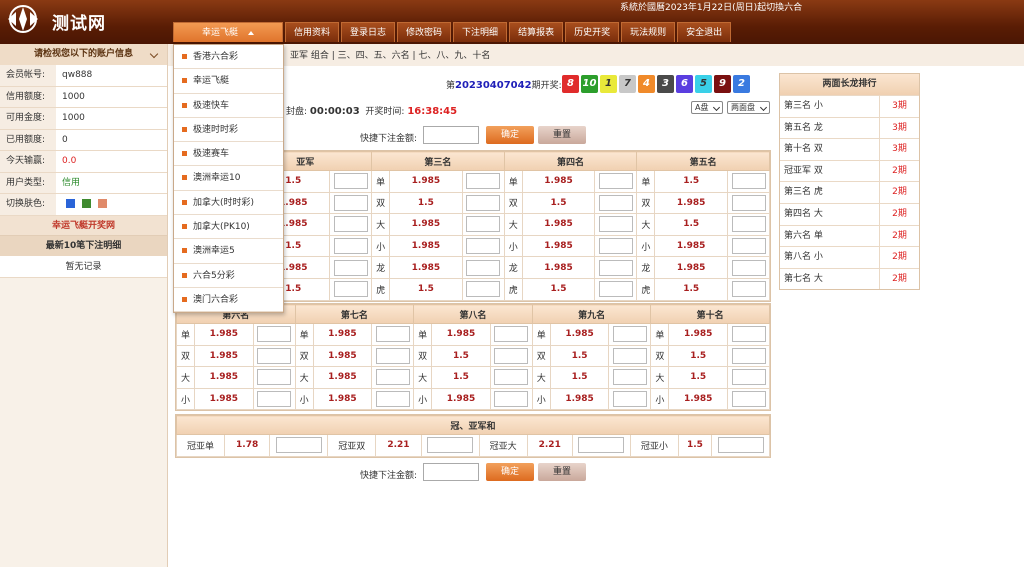 This screenshot has height=567, width=1024. Describe the element at coordinates (228, 178) in the screenshot. I see `dropdown-item: 澳洲幸运10` at that location.